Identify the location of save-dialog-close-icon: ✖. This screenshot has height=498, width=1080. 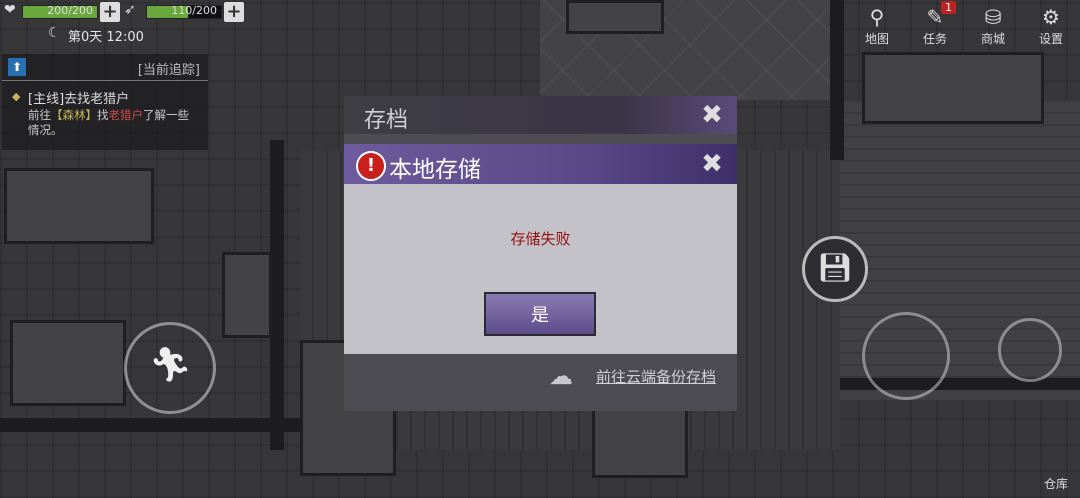
(712, 115).